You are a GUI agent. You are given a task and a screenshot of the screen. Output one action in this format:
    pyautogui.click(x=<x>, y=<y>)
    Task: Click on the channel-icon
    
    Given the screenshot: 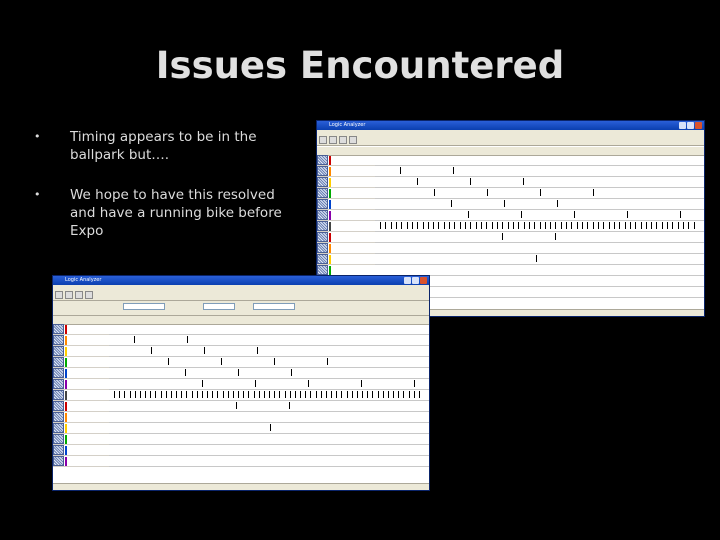 What is the action you would take?
    pyautogui.click(x=58, y=373)
    